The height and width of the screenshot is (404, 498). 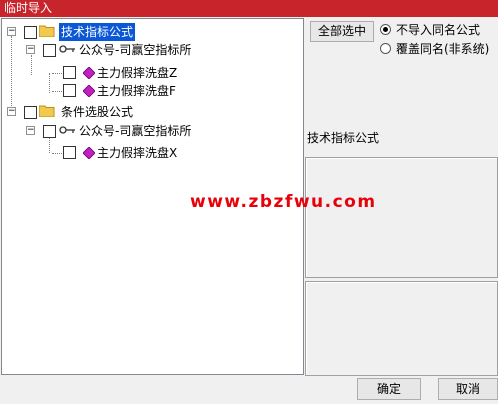 What do you see at coordinates (389, 389) in the screenshot?
I see `ok-button: 确定` at bounding box center [389, 389].